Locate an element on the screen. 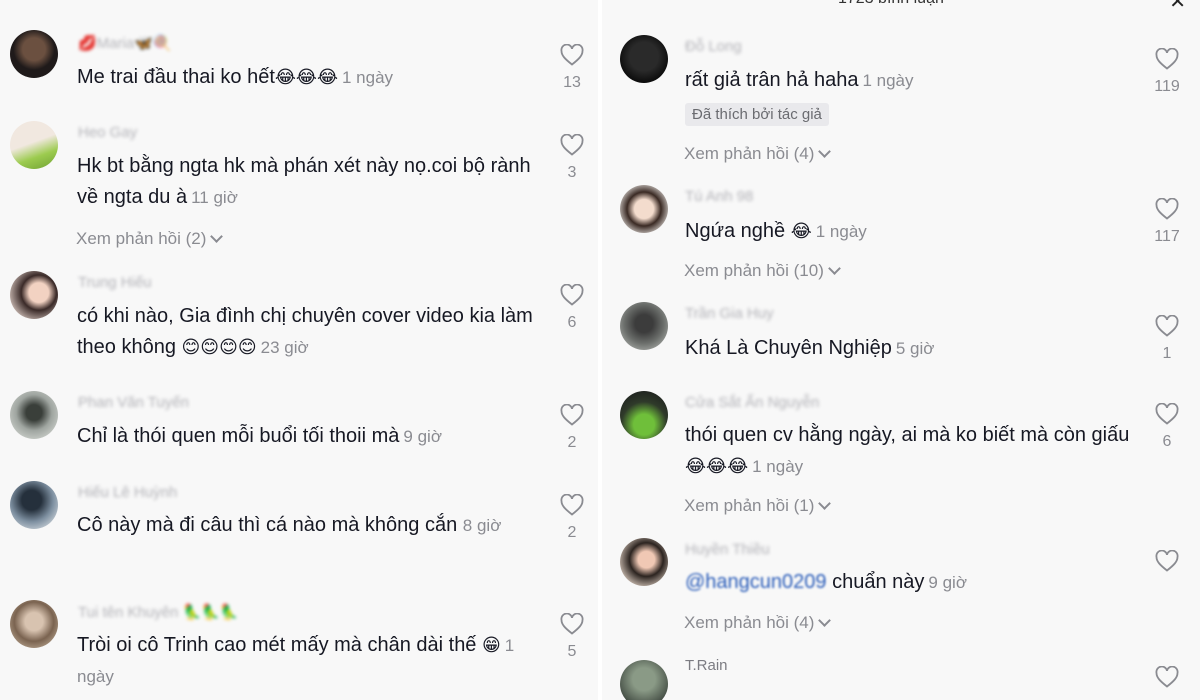  view-replies-link: Xem phản hồi (1) is located at coordinates (758, 506).